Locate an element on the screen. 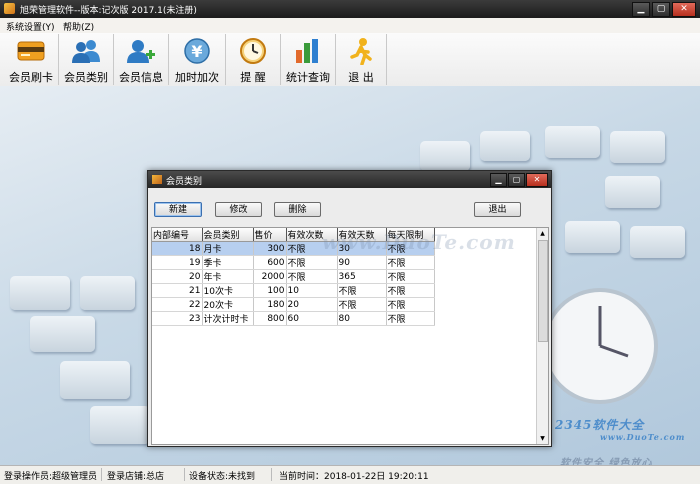 The image size is (700, 484). delete-button: 删除 is located at coordinates (297, 209).